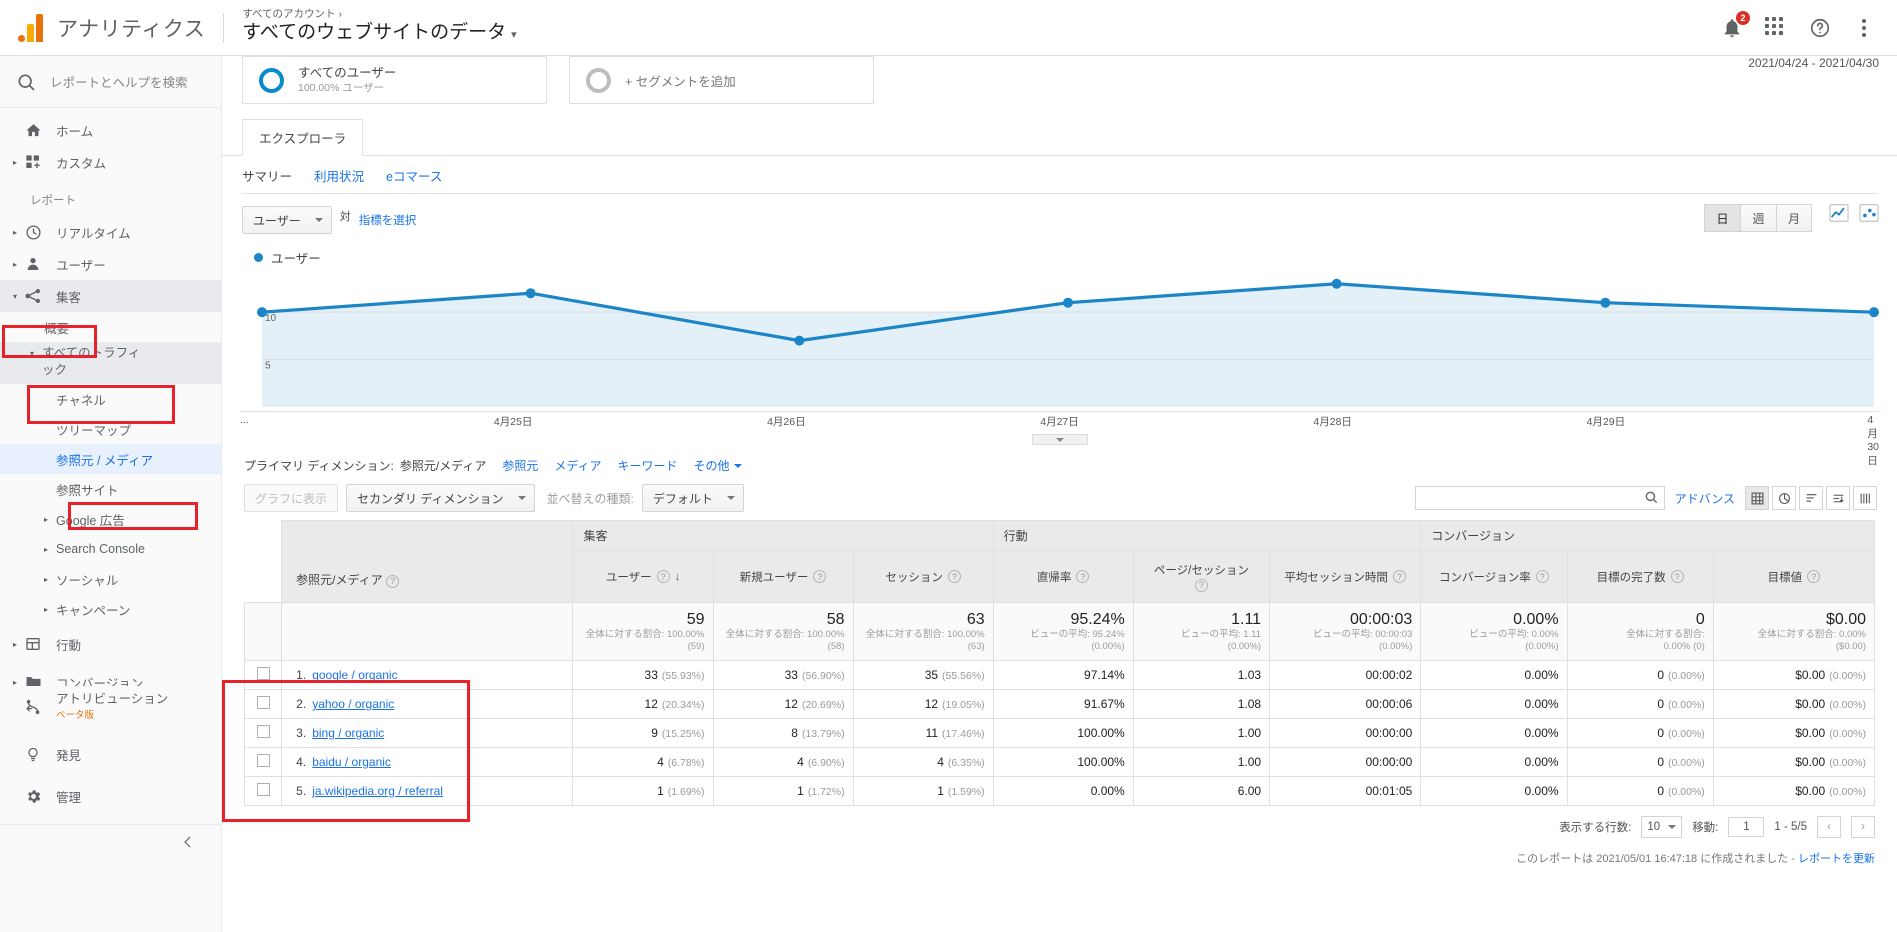  I want to click on column-header-goal-value: 目標値?, so click(1794, 576).